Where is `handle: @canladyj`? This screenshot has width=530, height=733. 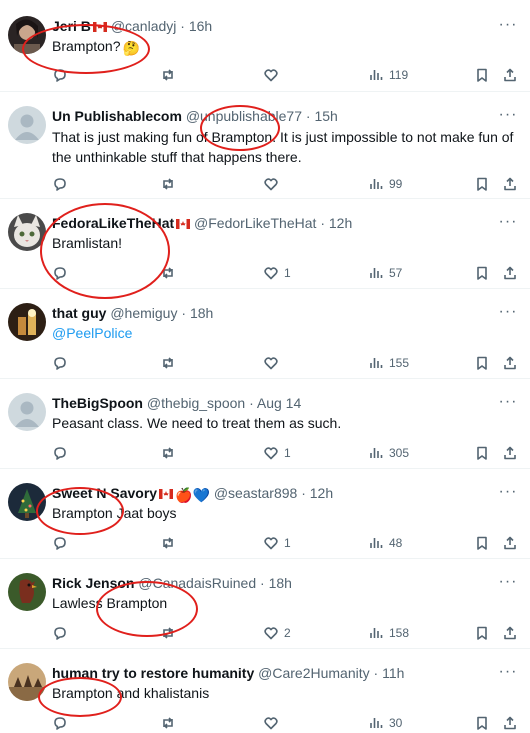
handle: @canladyj is located at coordinates (144, 26).